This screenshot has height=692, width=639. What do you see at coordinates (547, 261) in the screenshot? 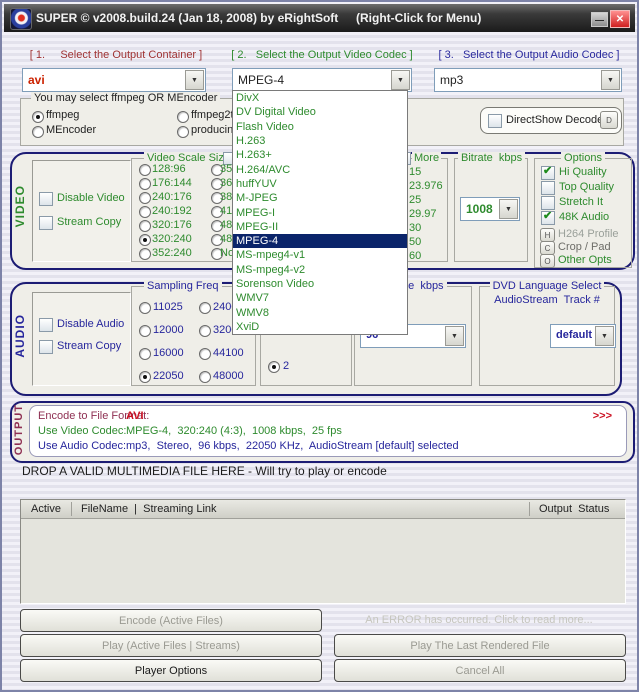
I see `other-opts-button: O` at bounding box center [547, 261].